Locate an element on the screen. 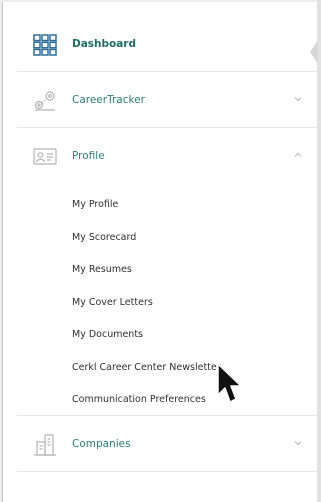 Image resolution: width=321 pixels, height=502 pixels. id-card-icon is located at coordinates (45, 156).